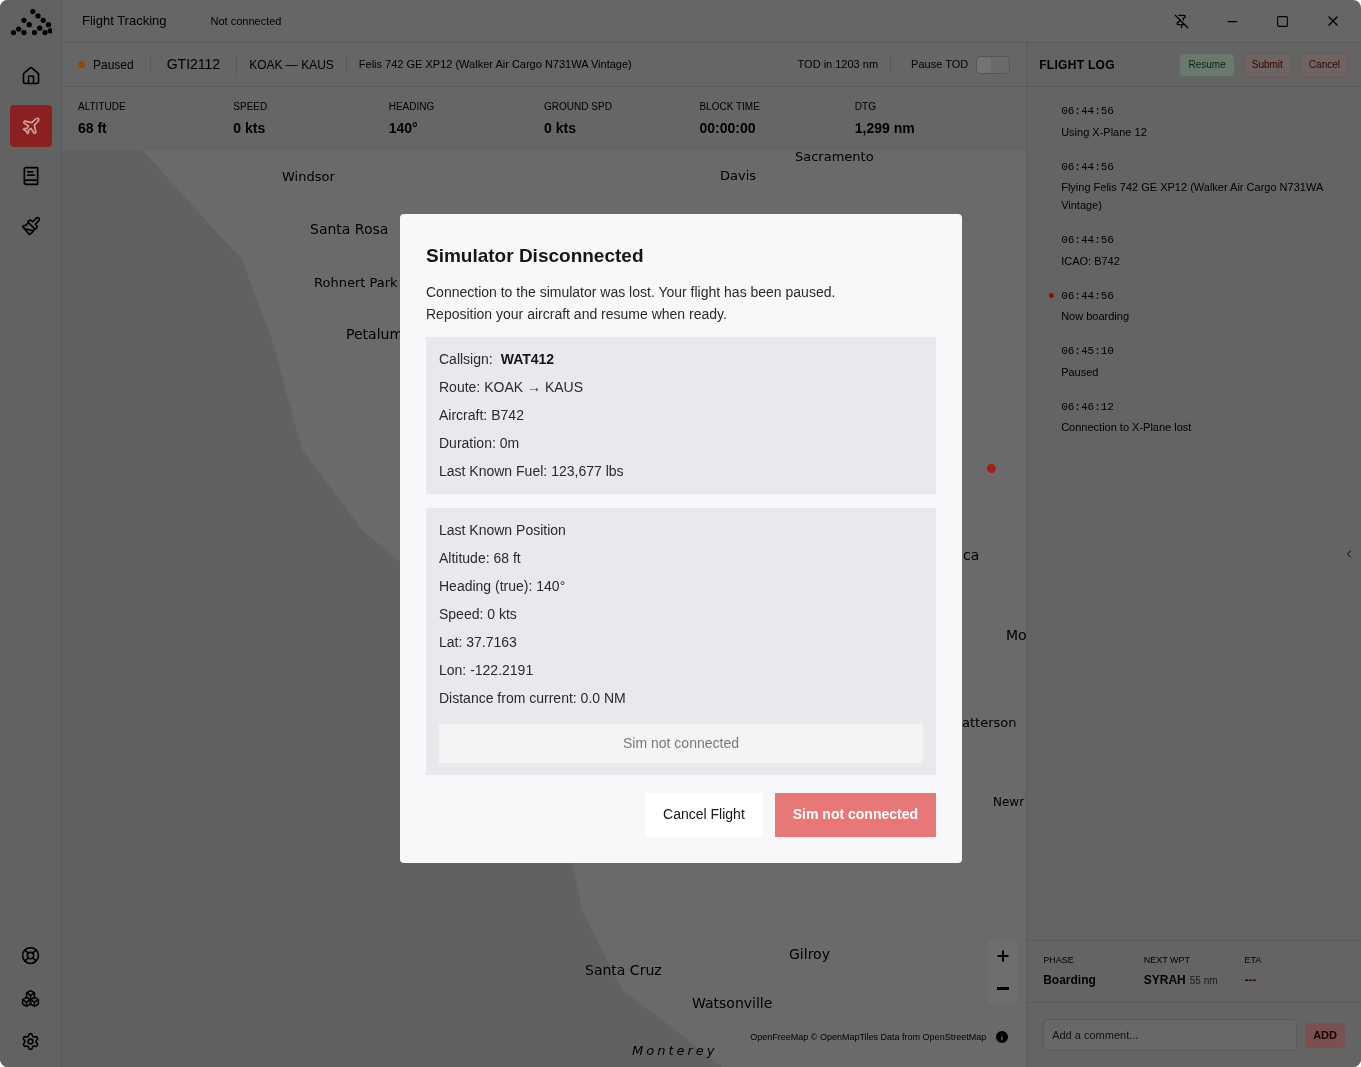  I want to click on dialog-title: Simulator Disconnected, so click(535, 256).